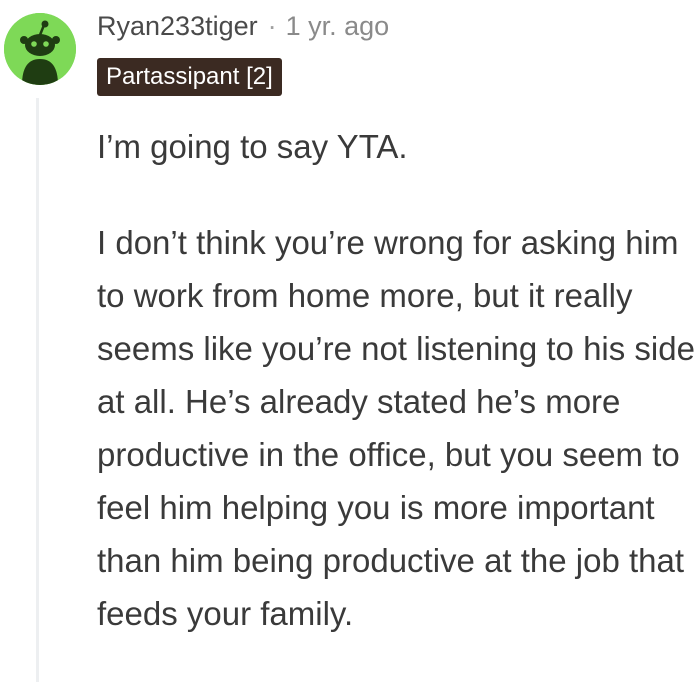 This screenshot has height=682, width=700. Describe the element at coordinates (37, 390) in the screenshot. I see `thread-line` at that location.